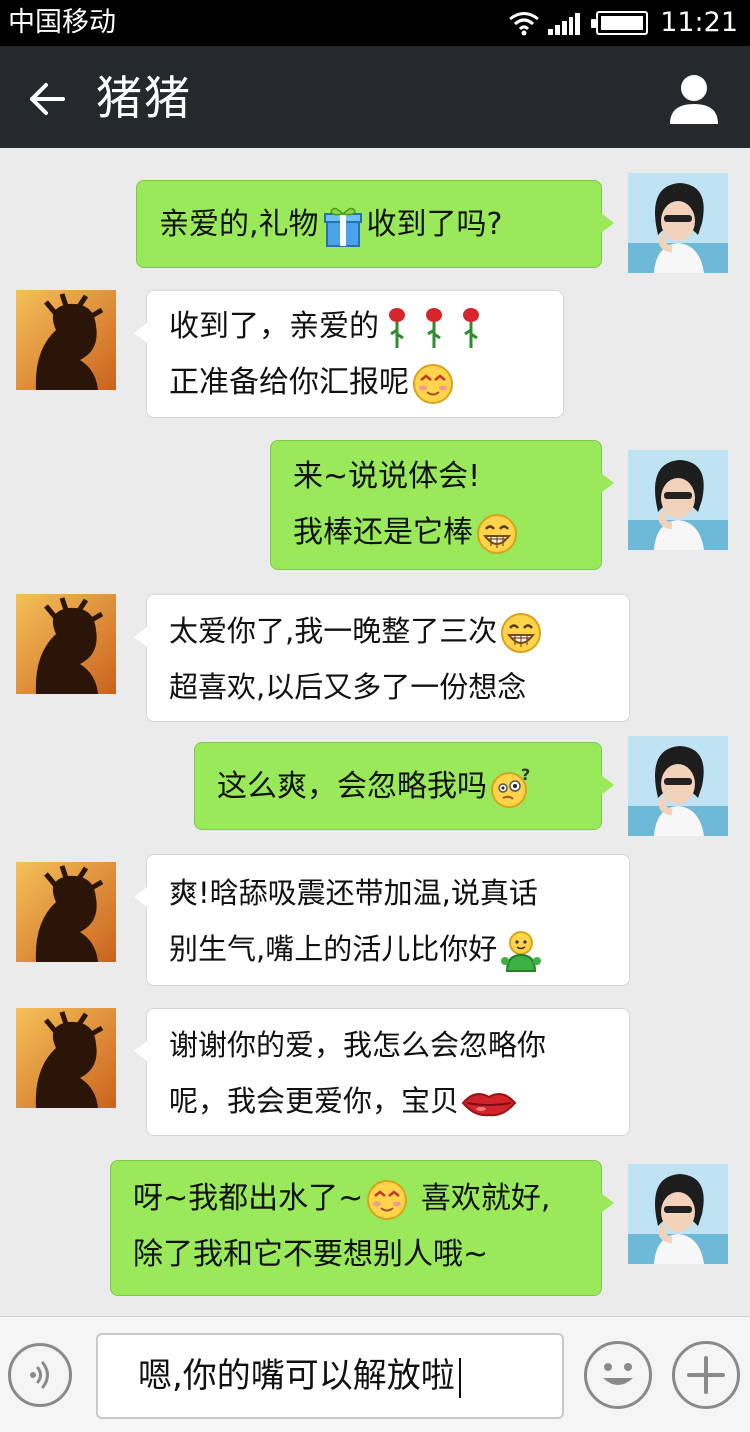  I want to click on chat-title: 猪猪, so click(144, 98).